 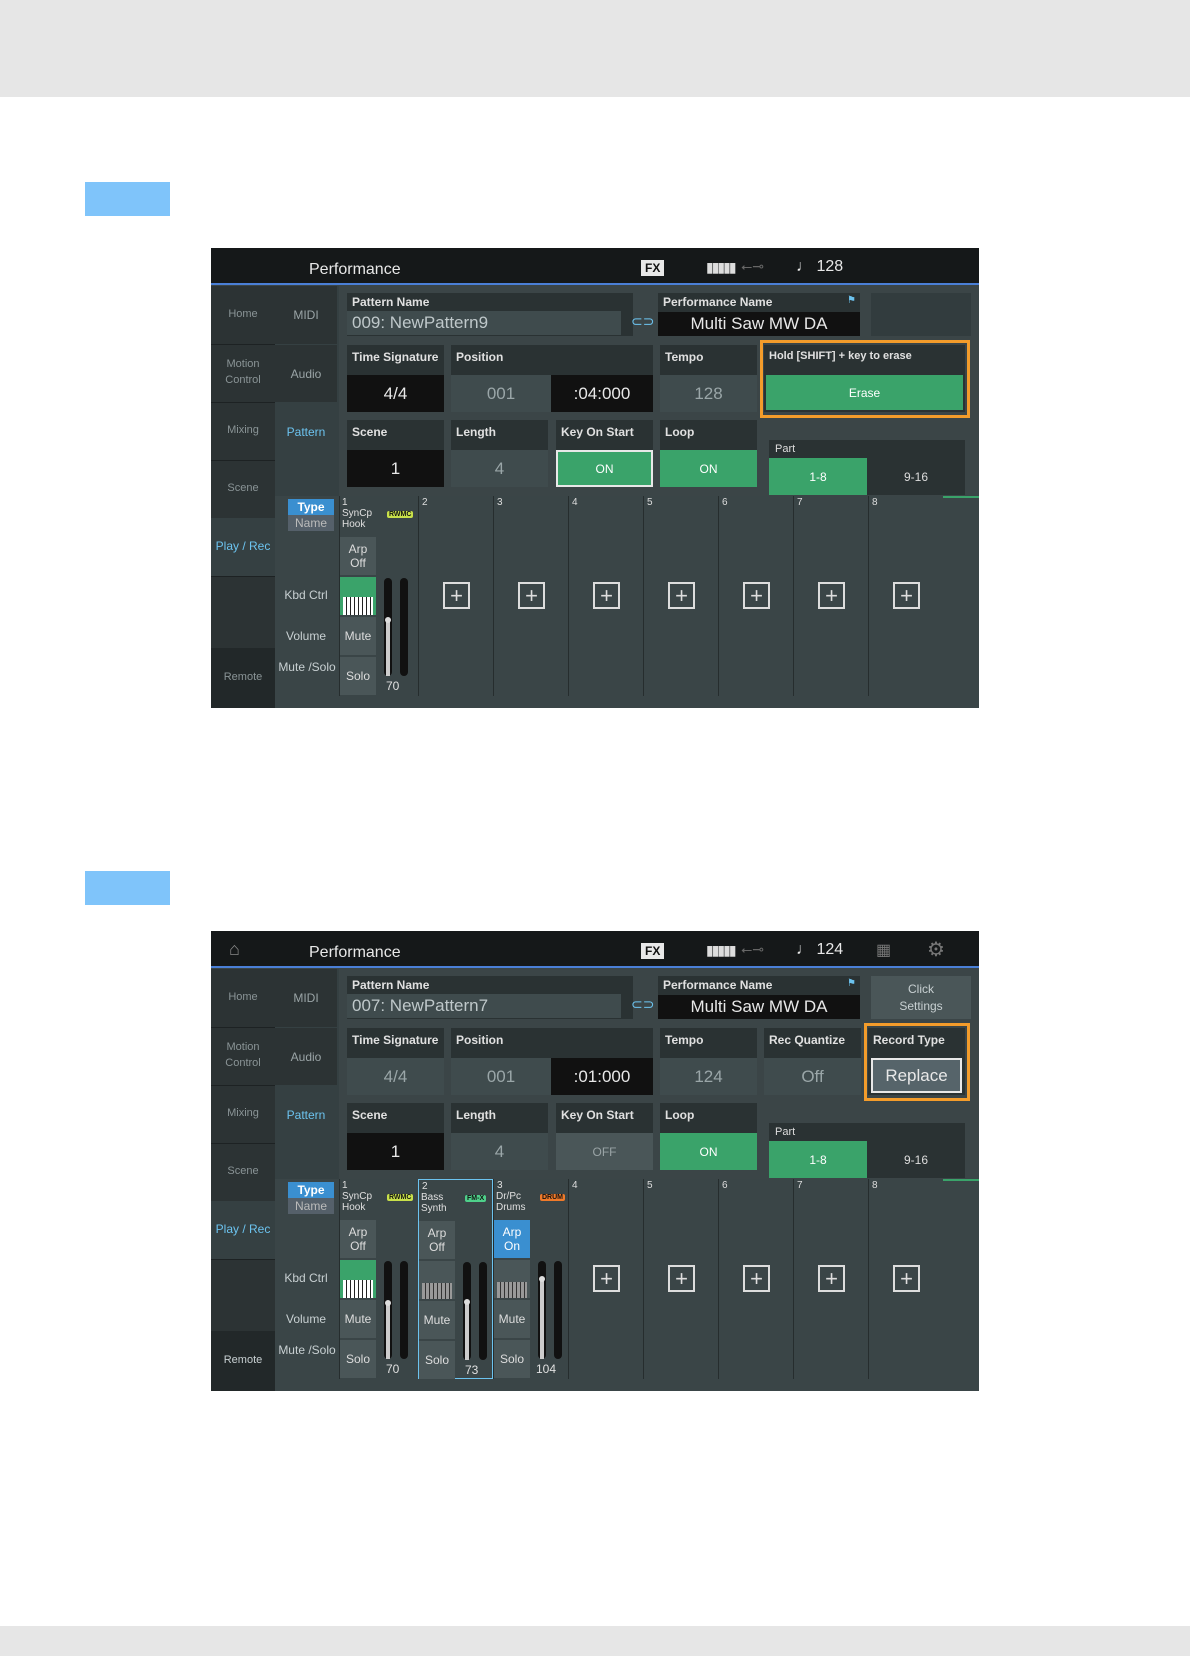 I want to click on pattern-name-box: Pattern Name 007: NewPattern7, so click(x=490, y=997).